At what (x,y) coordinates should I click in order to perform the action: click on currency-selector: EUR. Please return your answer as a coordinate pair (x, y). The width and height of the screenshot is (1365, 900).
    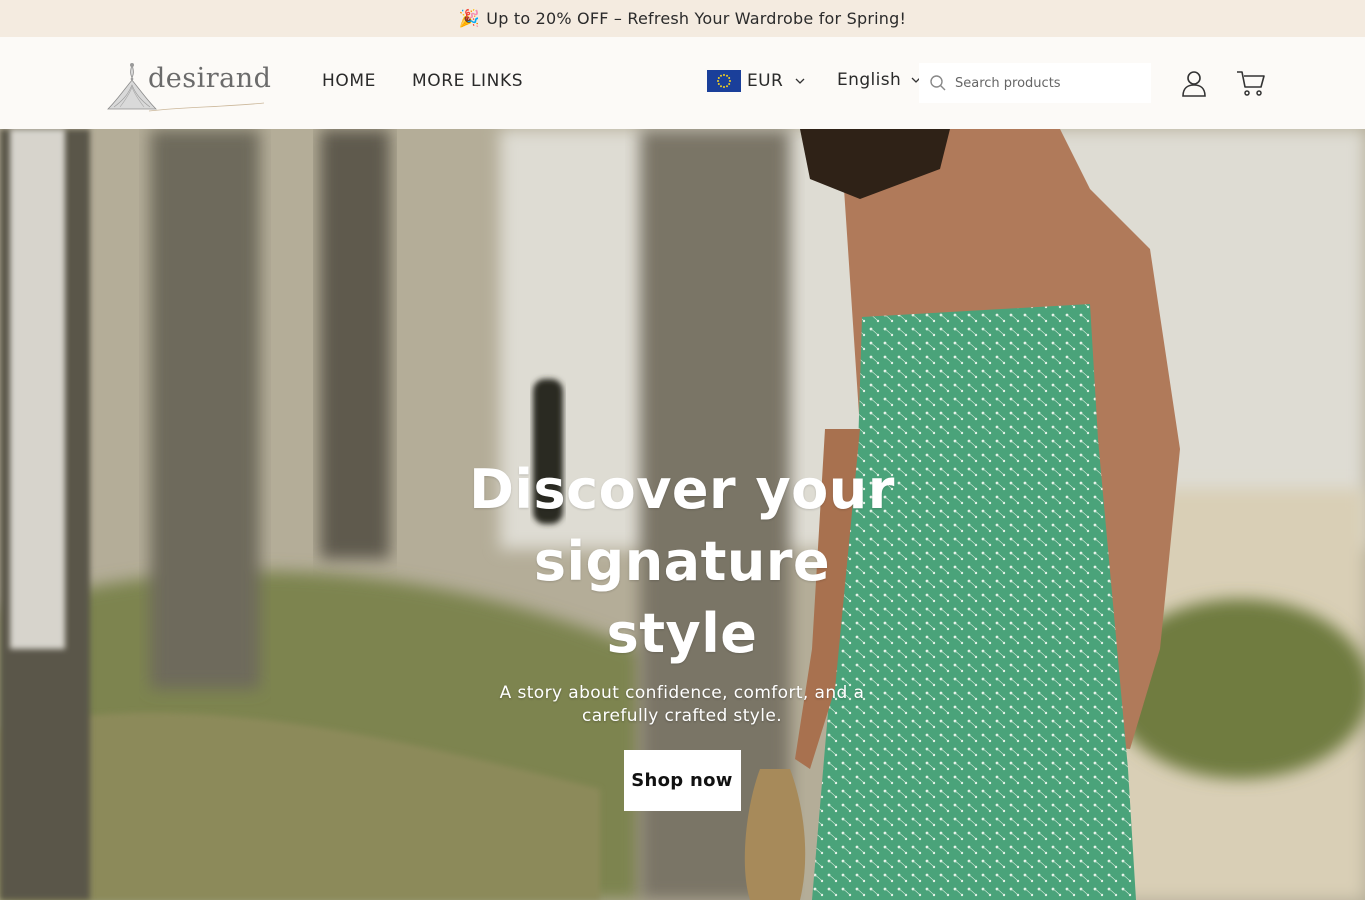
    Looking at the image, I should click on (756, 81).